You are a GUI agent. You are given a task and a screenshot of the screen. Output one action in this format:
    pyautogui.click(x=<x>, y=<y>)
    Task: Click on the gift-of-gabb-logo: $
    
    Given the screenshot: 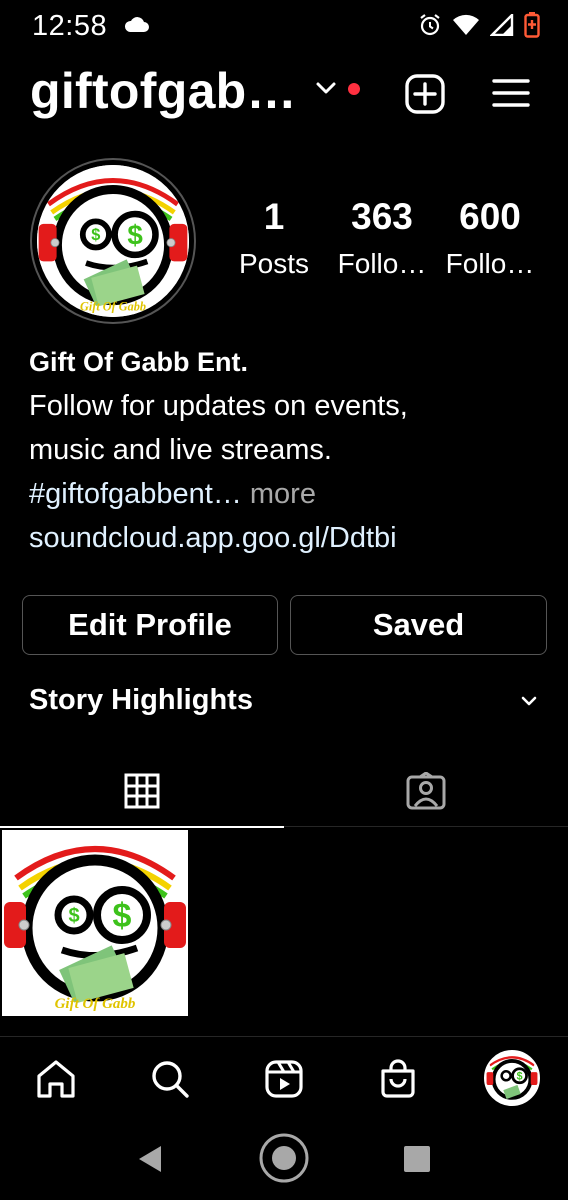 What is the action you would take?
    pyautogui.click(x=512, y=1078)
    